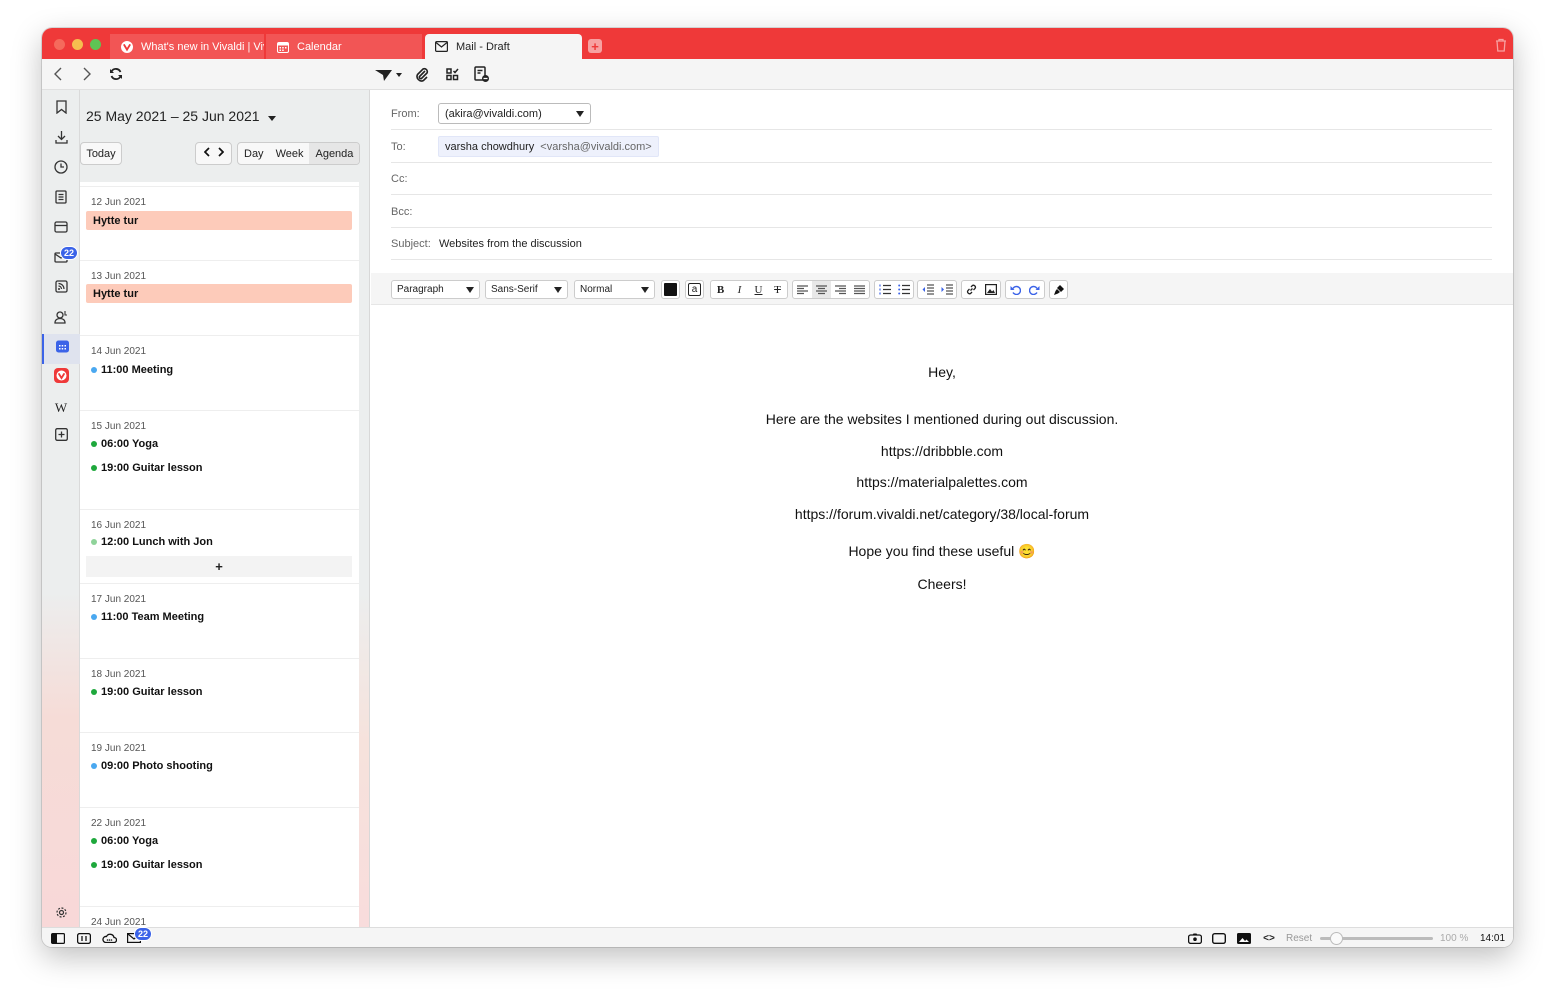 The image size is (1555, 1006). I want to click on event-color-dot, so click(94, 542).